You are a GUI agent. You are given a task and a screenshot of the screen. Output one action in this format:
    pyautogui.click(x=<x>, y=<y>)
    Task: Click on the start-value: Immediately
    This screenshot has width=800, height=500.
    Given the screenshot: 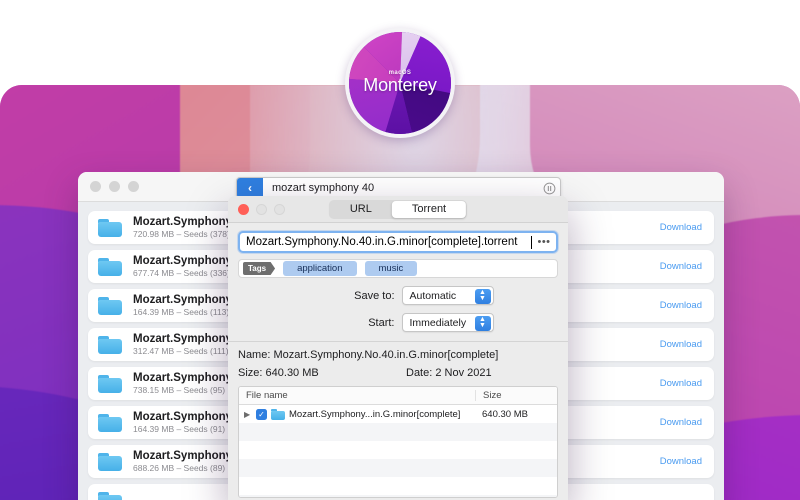 What is the action you would take?
    pyautogui.click(x=438, y=322)
    